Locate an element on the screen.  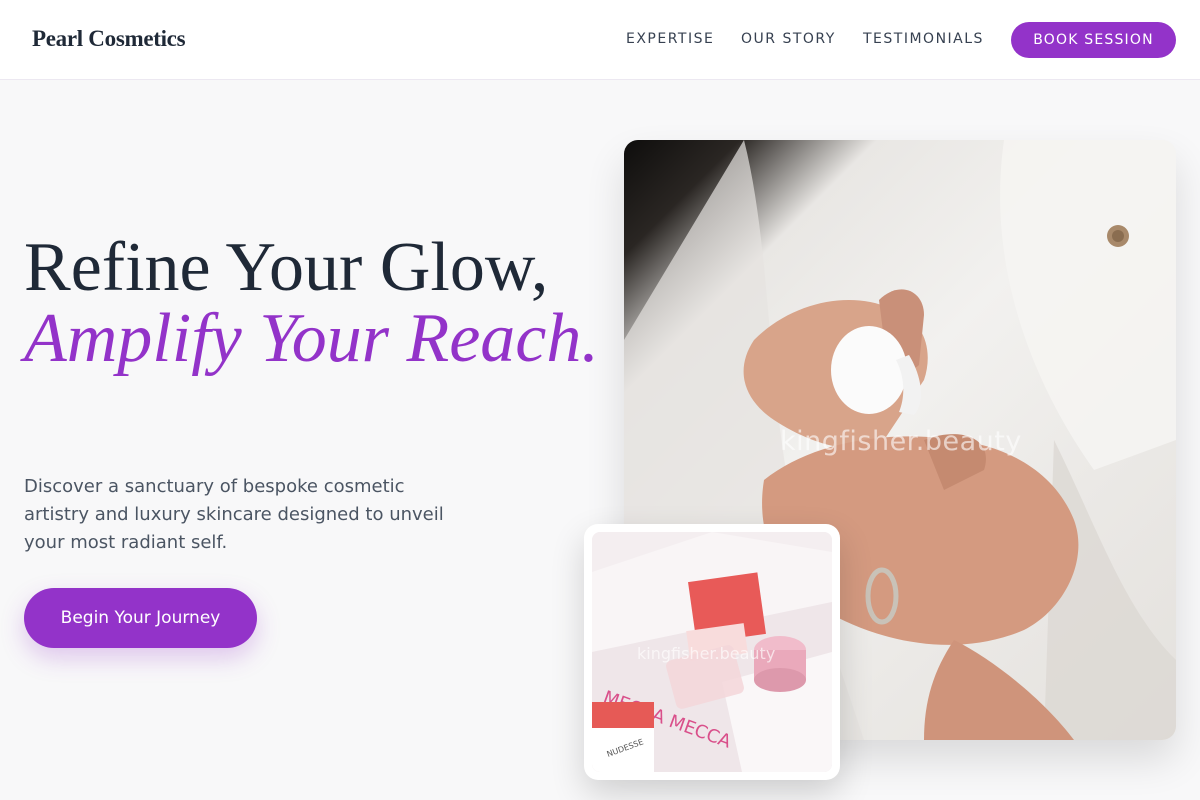
product-thumbnail-card: MECCA MECCA NUDESSE kingfisher.beauty is located at coordinates (712, 652).